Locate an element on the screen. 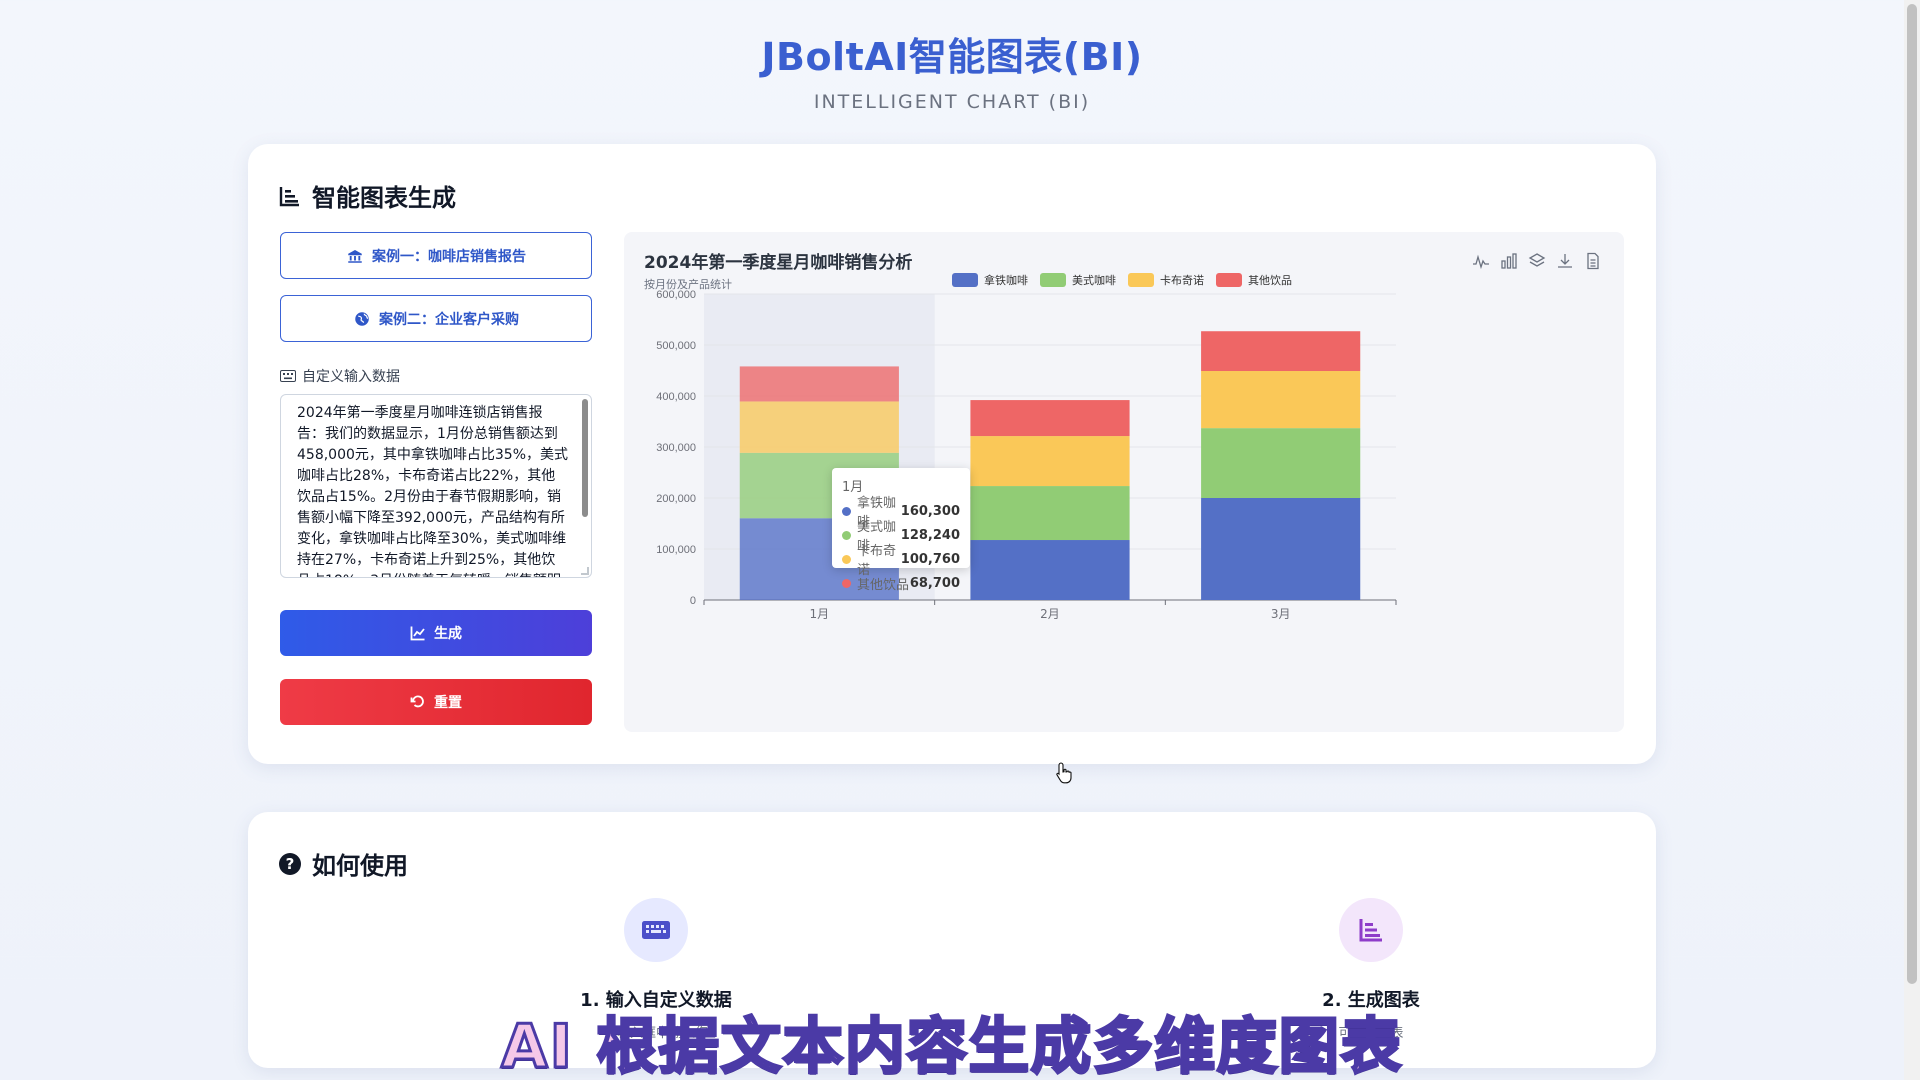 Image resolution: width=1920 pixels, height=1080 pixels. legend-item: 其他饮品 is located at coordinates (1254, 280).